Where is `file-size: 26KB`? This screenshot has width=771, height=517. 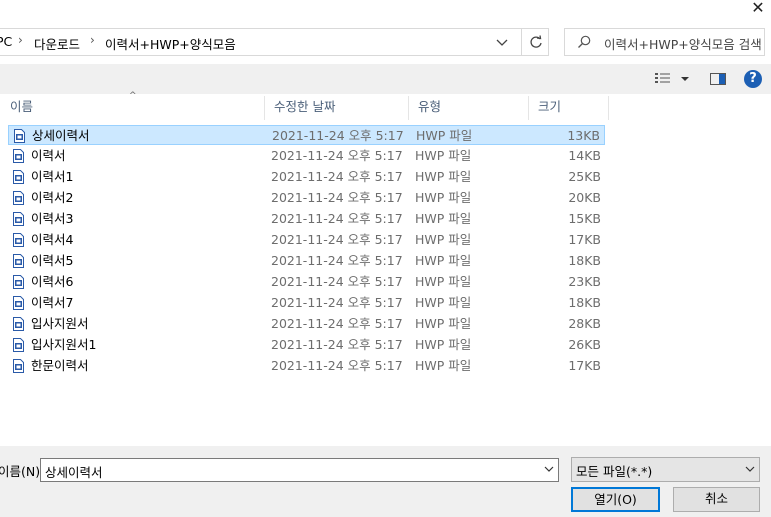 file-size: 26KB is located at coordinates (584, 344).